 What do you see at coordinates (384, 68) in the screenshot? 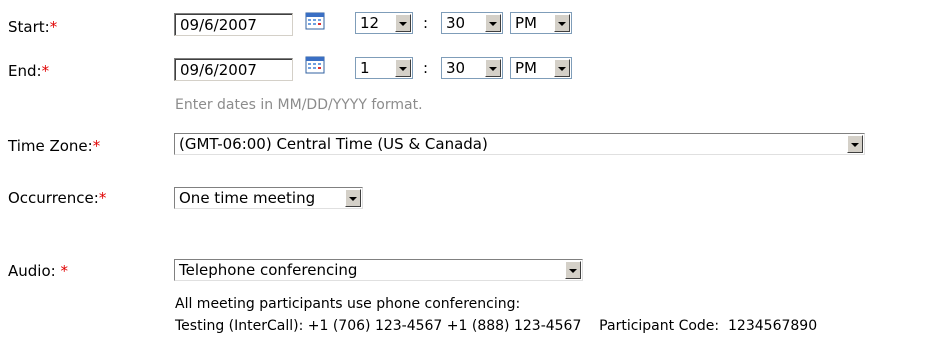
I see `end-hour-select: 1` at bounding box center [384, 68].